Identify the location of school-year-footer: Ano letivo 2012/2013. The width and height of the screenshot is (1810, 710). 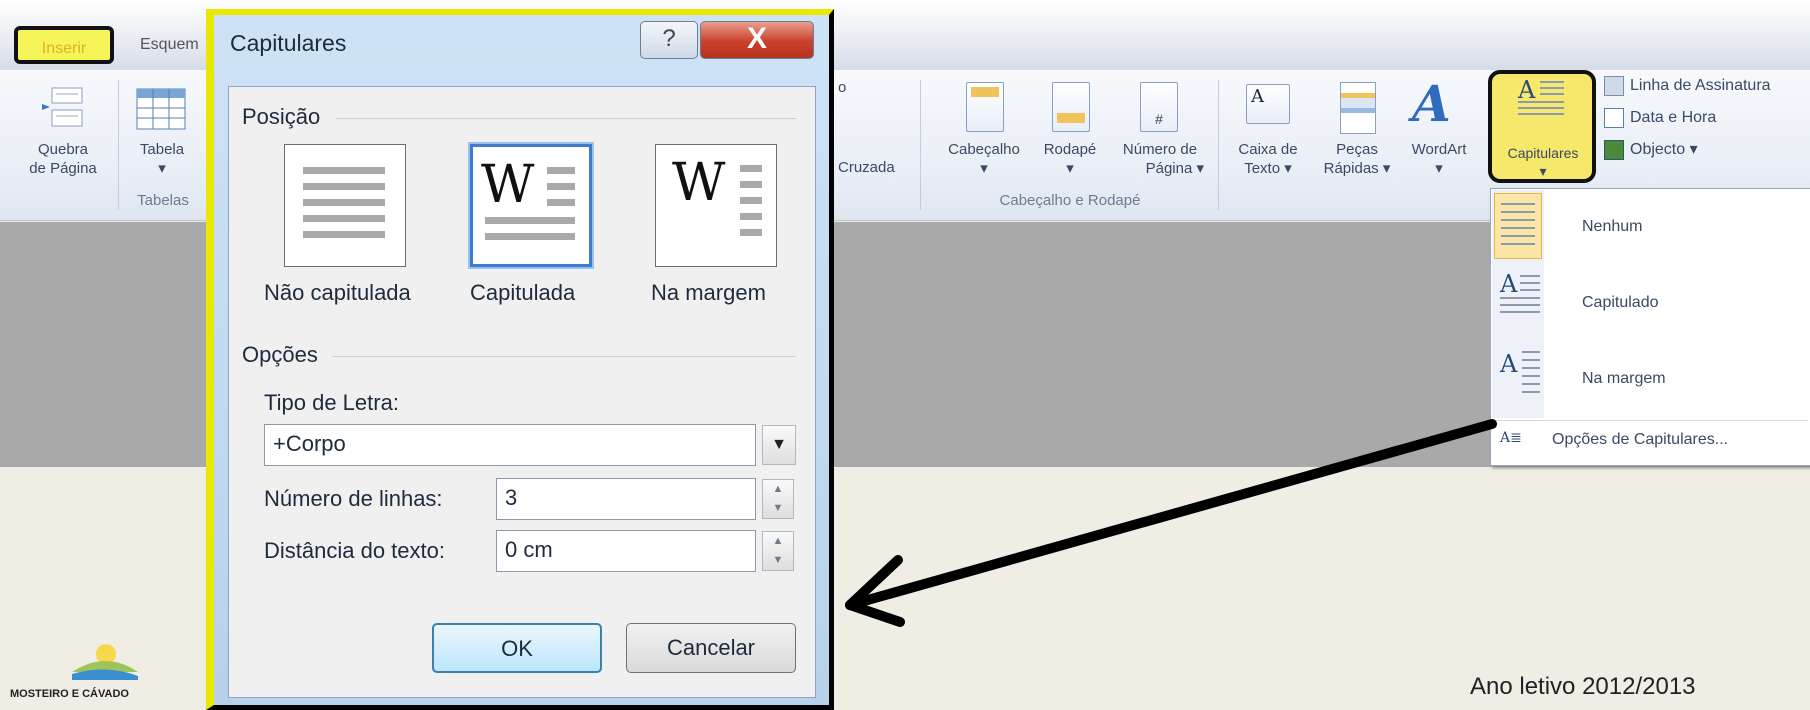
(1583, 686).